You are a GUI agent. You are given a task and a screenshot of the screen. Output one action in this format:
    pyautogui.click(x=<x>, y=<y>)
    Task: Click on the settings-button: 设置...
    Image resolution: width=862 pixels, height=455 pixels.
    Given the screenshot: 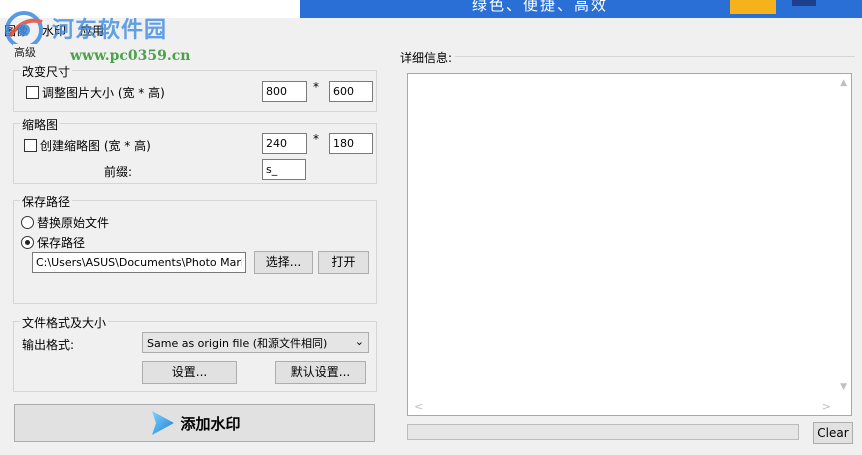 What is the action you would take?
    pyautogui.click(x=189, y=372)
    